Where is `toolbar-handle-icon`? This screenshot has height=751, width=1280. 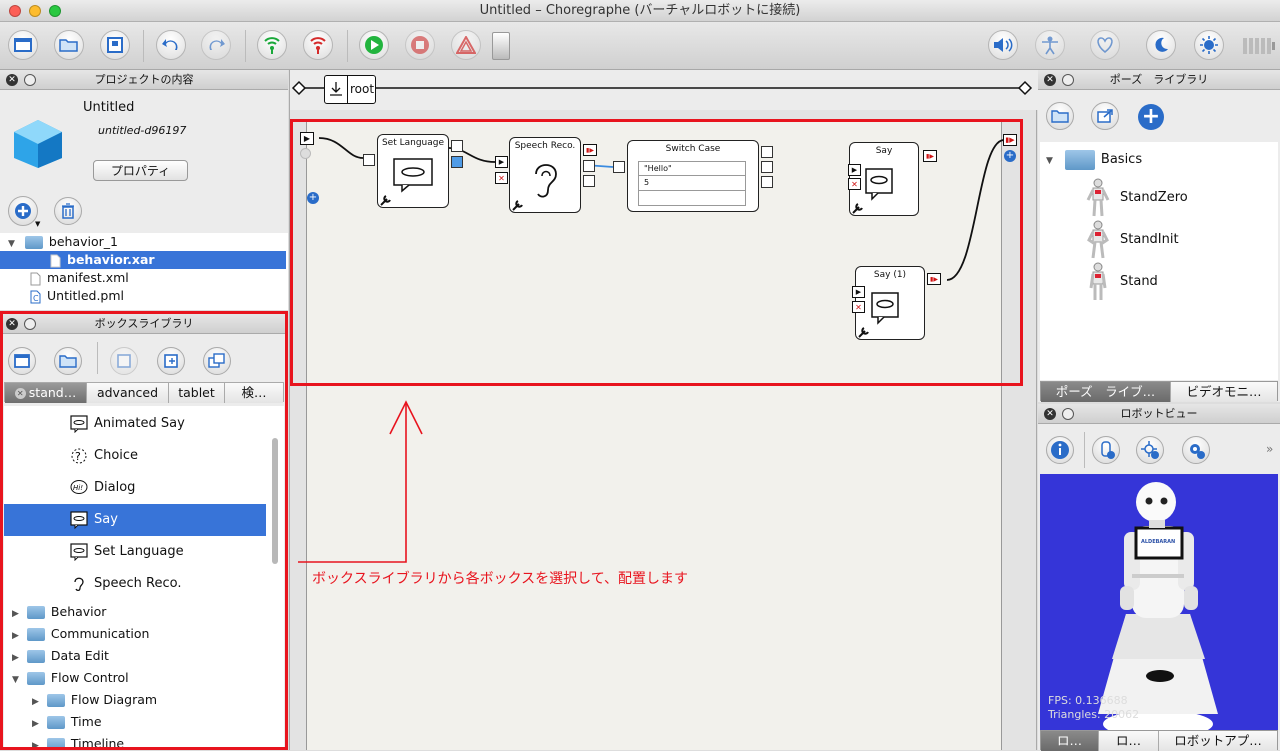 toolbar-handle-icon is located at coordinates (501, 46).